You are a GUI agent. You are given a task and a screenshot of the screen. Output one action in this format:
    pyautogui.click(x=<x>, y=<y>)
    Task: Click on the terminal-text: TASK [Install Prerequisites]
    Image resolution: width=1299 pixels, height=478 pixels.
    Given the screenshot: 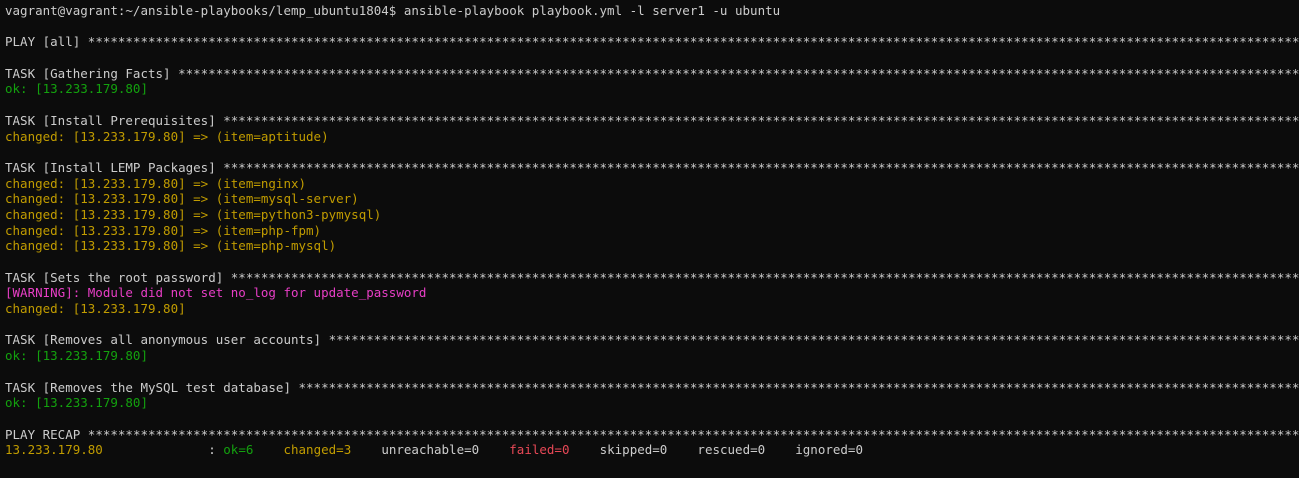 What is the action you would take?
    pyautogui.click(x=114, y=120)
    